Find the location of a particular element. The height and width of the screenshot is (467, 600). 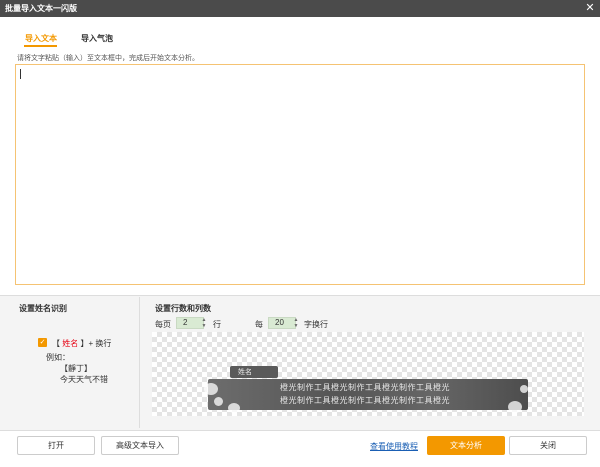

settings-divider is located at coordinates (139, 362).